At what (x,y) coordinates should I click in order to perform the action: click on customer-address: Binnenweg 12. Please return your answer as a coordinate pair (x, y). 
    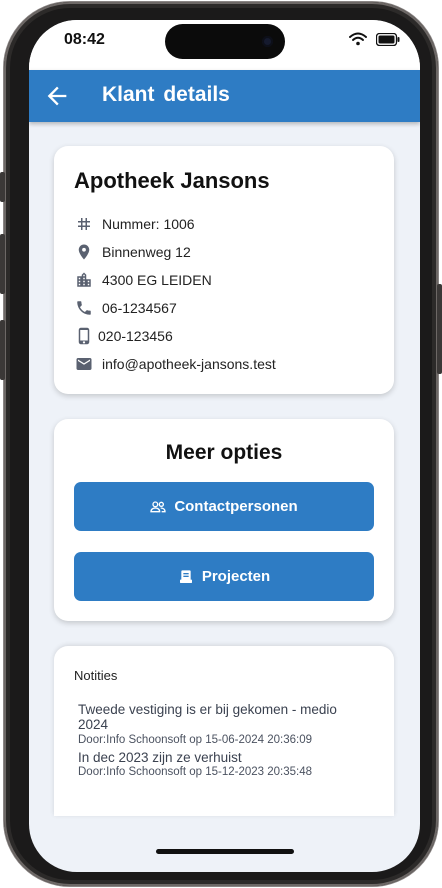
    Looking at the image, I should click on (146, 252).